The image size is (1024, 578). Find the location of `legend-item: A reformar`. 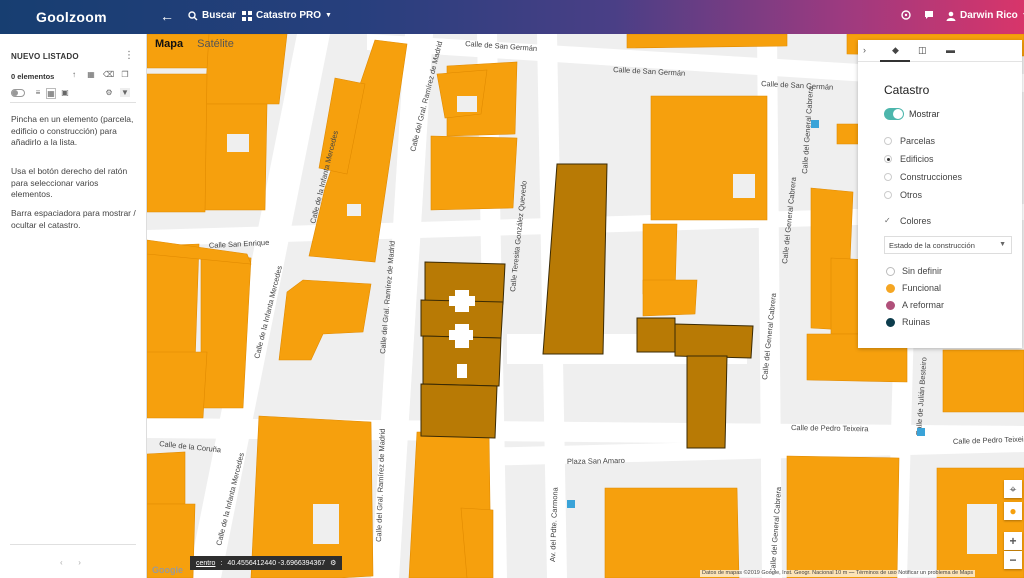

legend-item: A reformar is located at coordinates (915, 305).